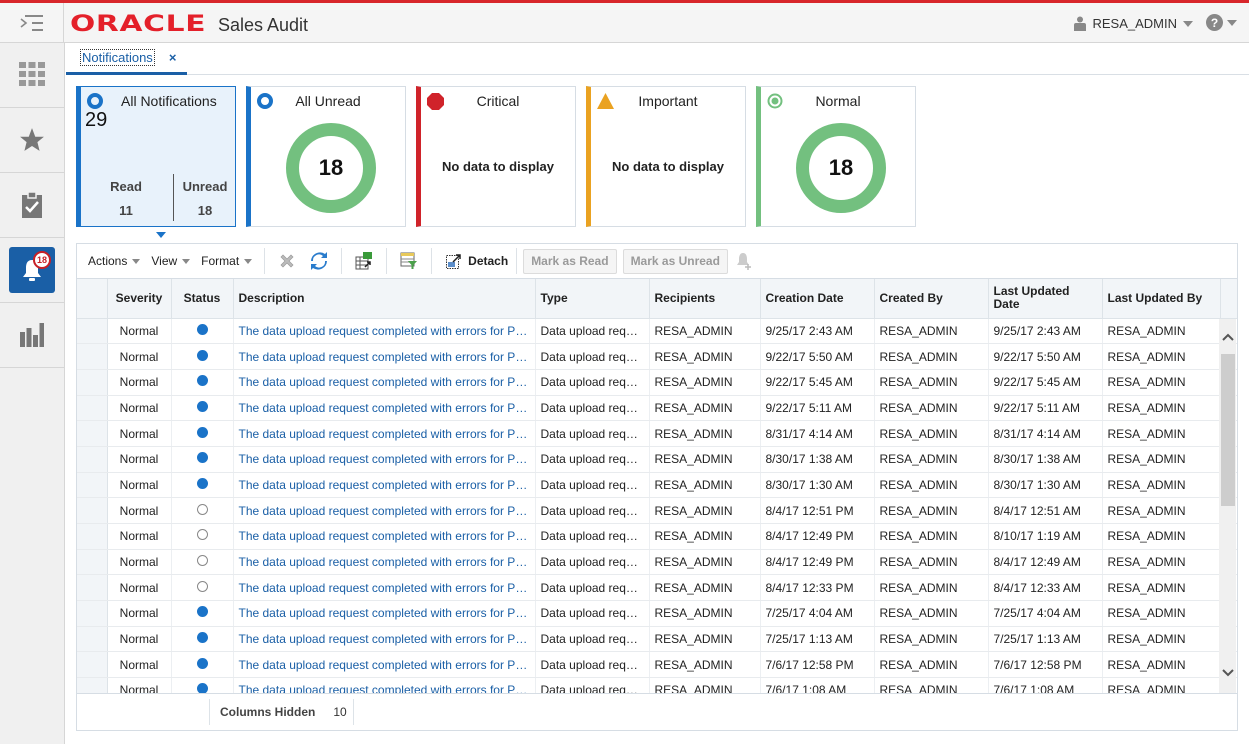 The image size is (1249, 744). Describe the element at coordinates (1161, 299) in the screenshot. I see `column-header-last-updated-by: Last Updated By` at that location.